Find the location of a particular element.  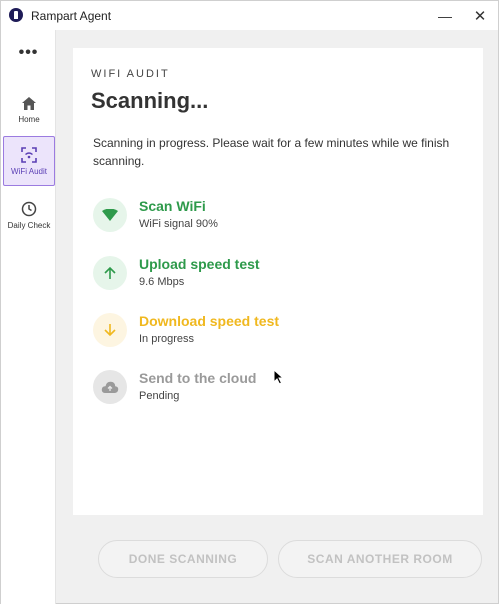

scan-another-room-button: SCAN ANOTHER ROOM is located at coordinates (380, 559).